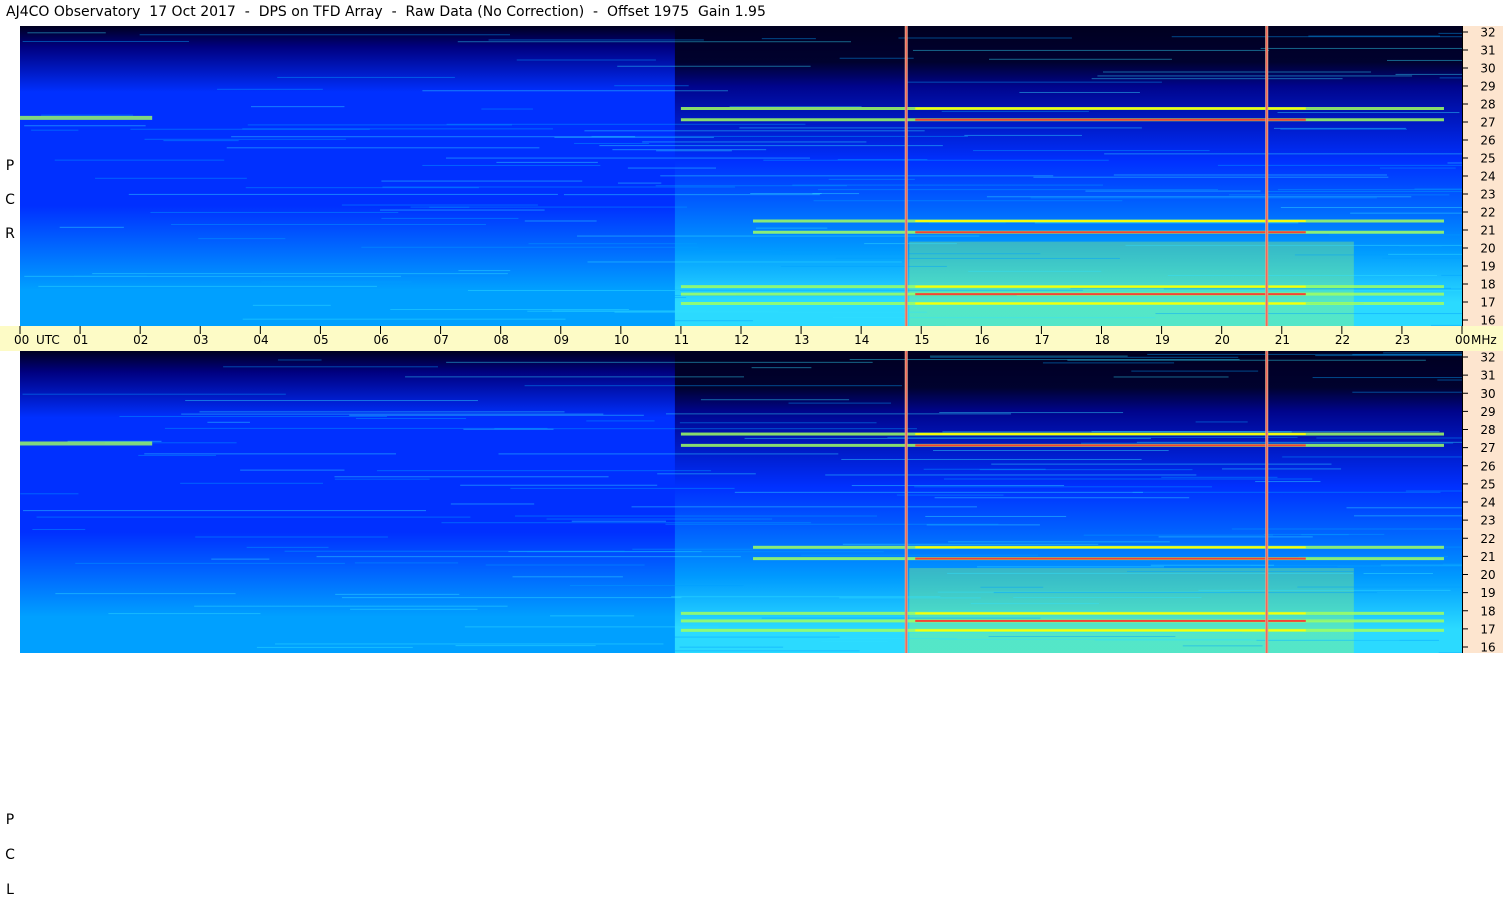 This screenshot has height=898, width=1503. What do you see at coordinates (320, 340) in the screenshot?
I see `utc-tick-label-5: 05` at bounding box center [320, 340].